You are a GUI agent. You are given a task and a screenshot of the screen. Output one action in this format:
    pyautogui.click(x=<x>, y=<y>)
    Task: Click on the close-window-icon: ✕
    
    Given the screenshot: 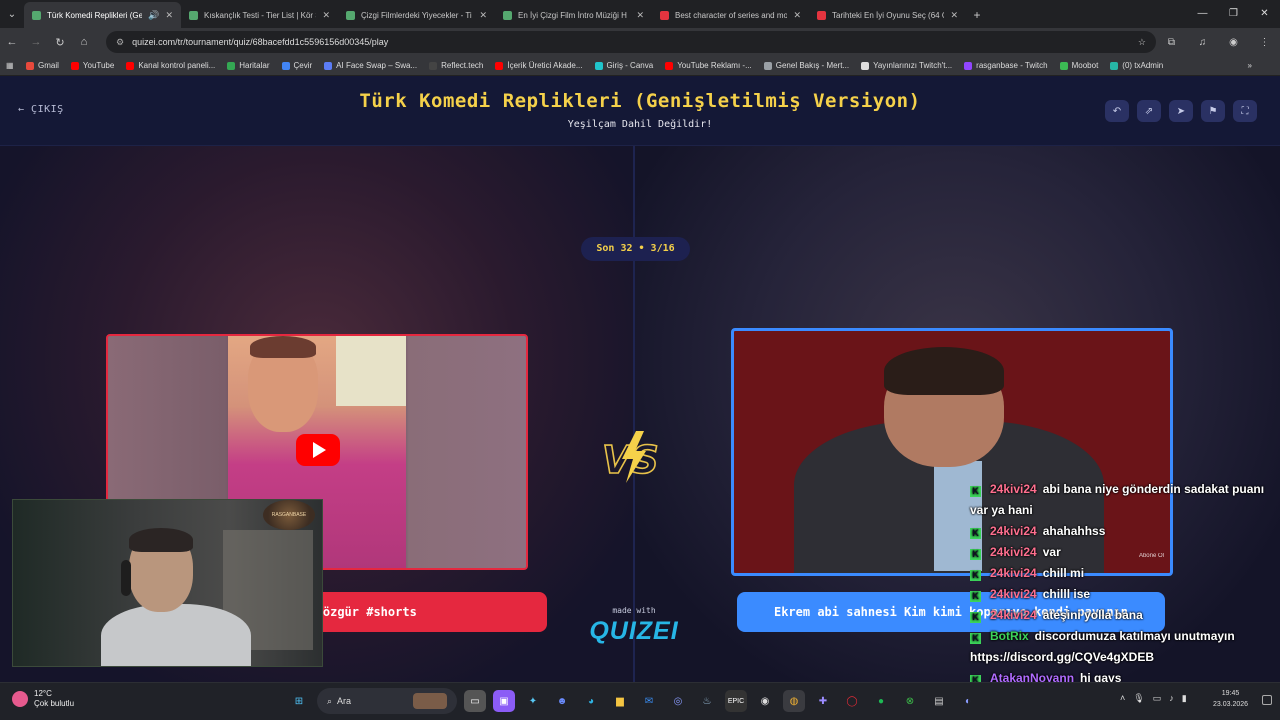 What is the action you would take?
    pyautogui.click(x=1264, y=14)
    